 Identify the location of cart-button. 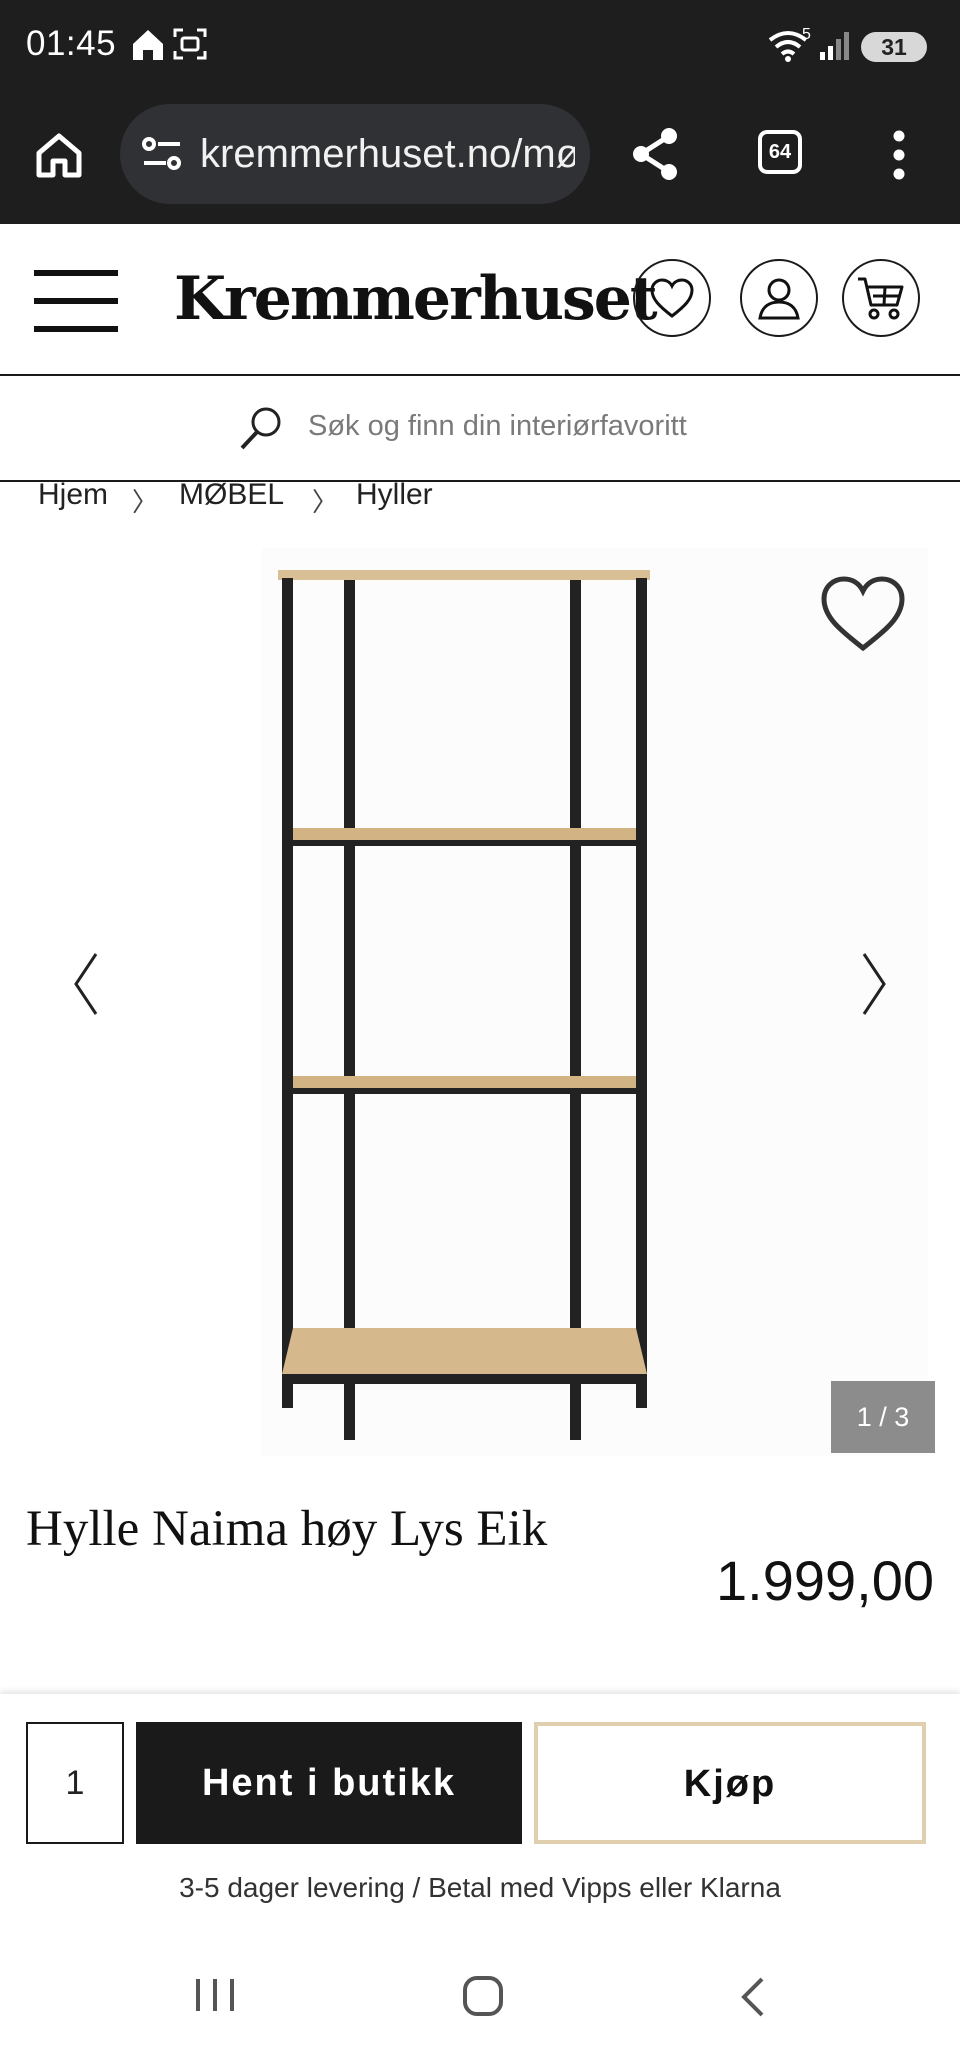
(881, 298).